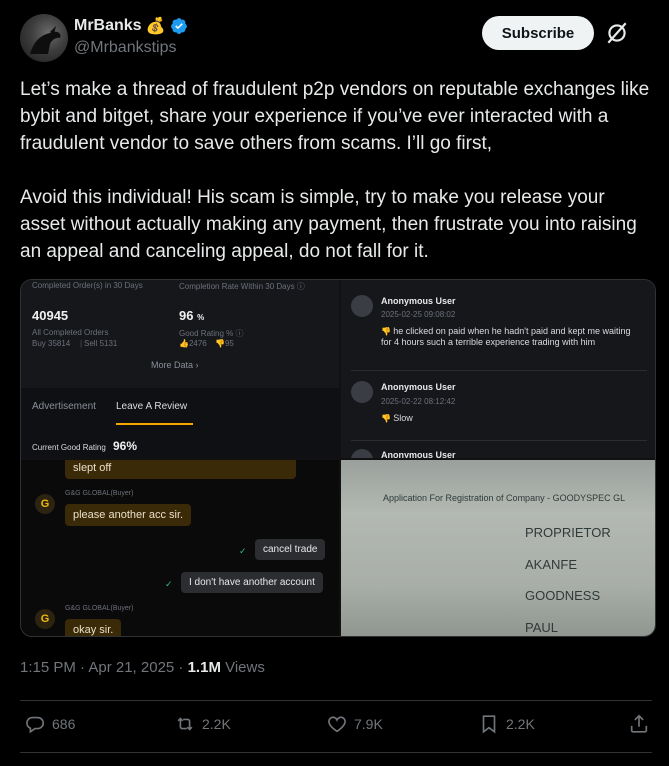 Image resolution: width=669 pixels, height=766 pixels. Describe the element at coordinates (104, 667) in the screenshot. I see `timestamp: 1:15 PM · Apr 21, 2025 ·` at that location.